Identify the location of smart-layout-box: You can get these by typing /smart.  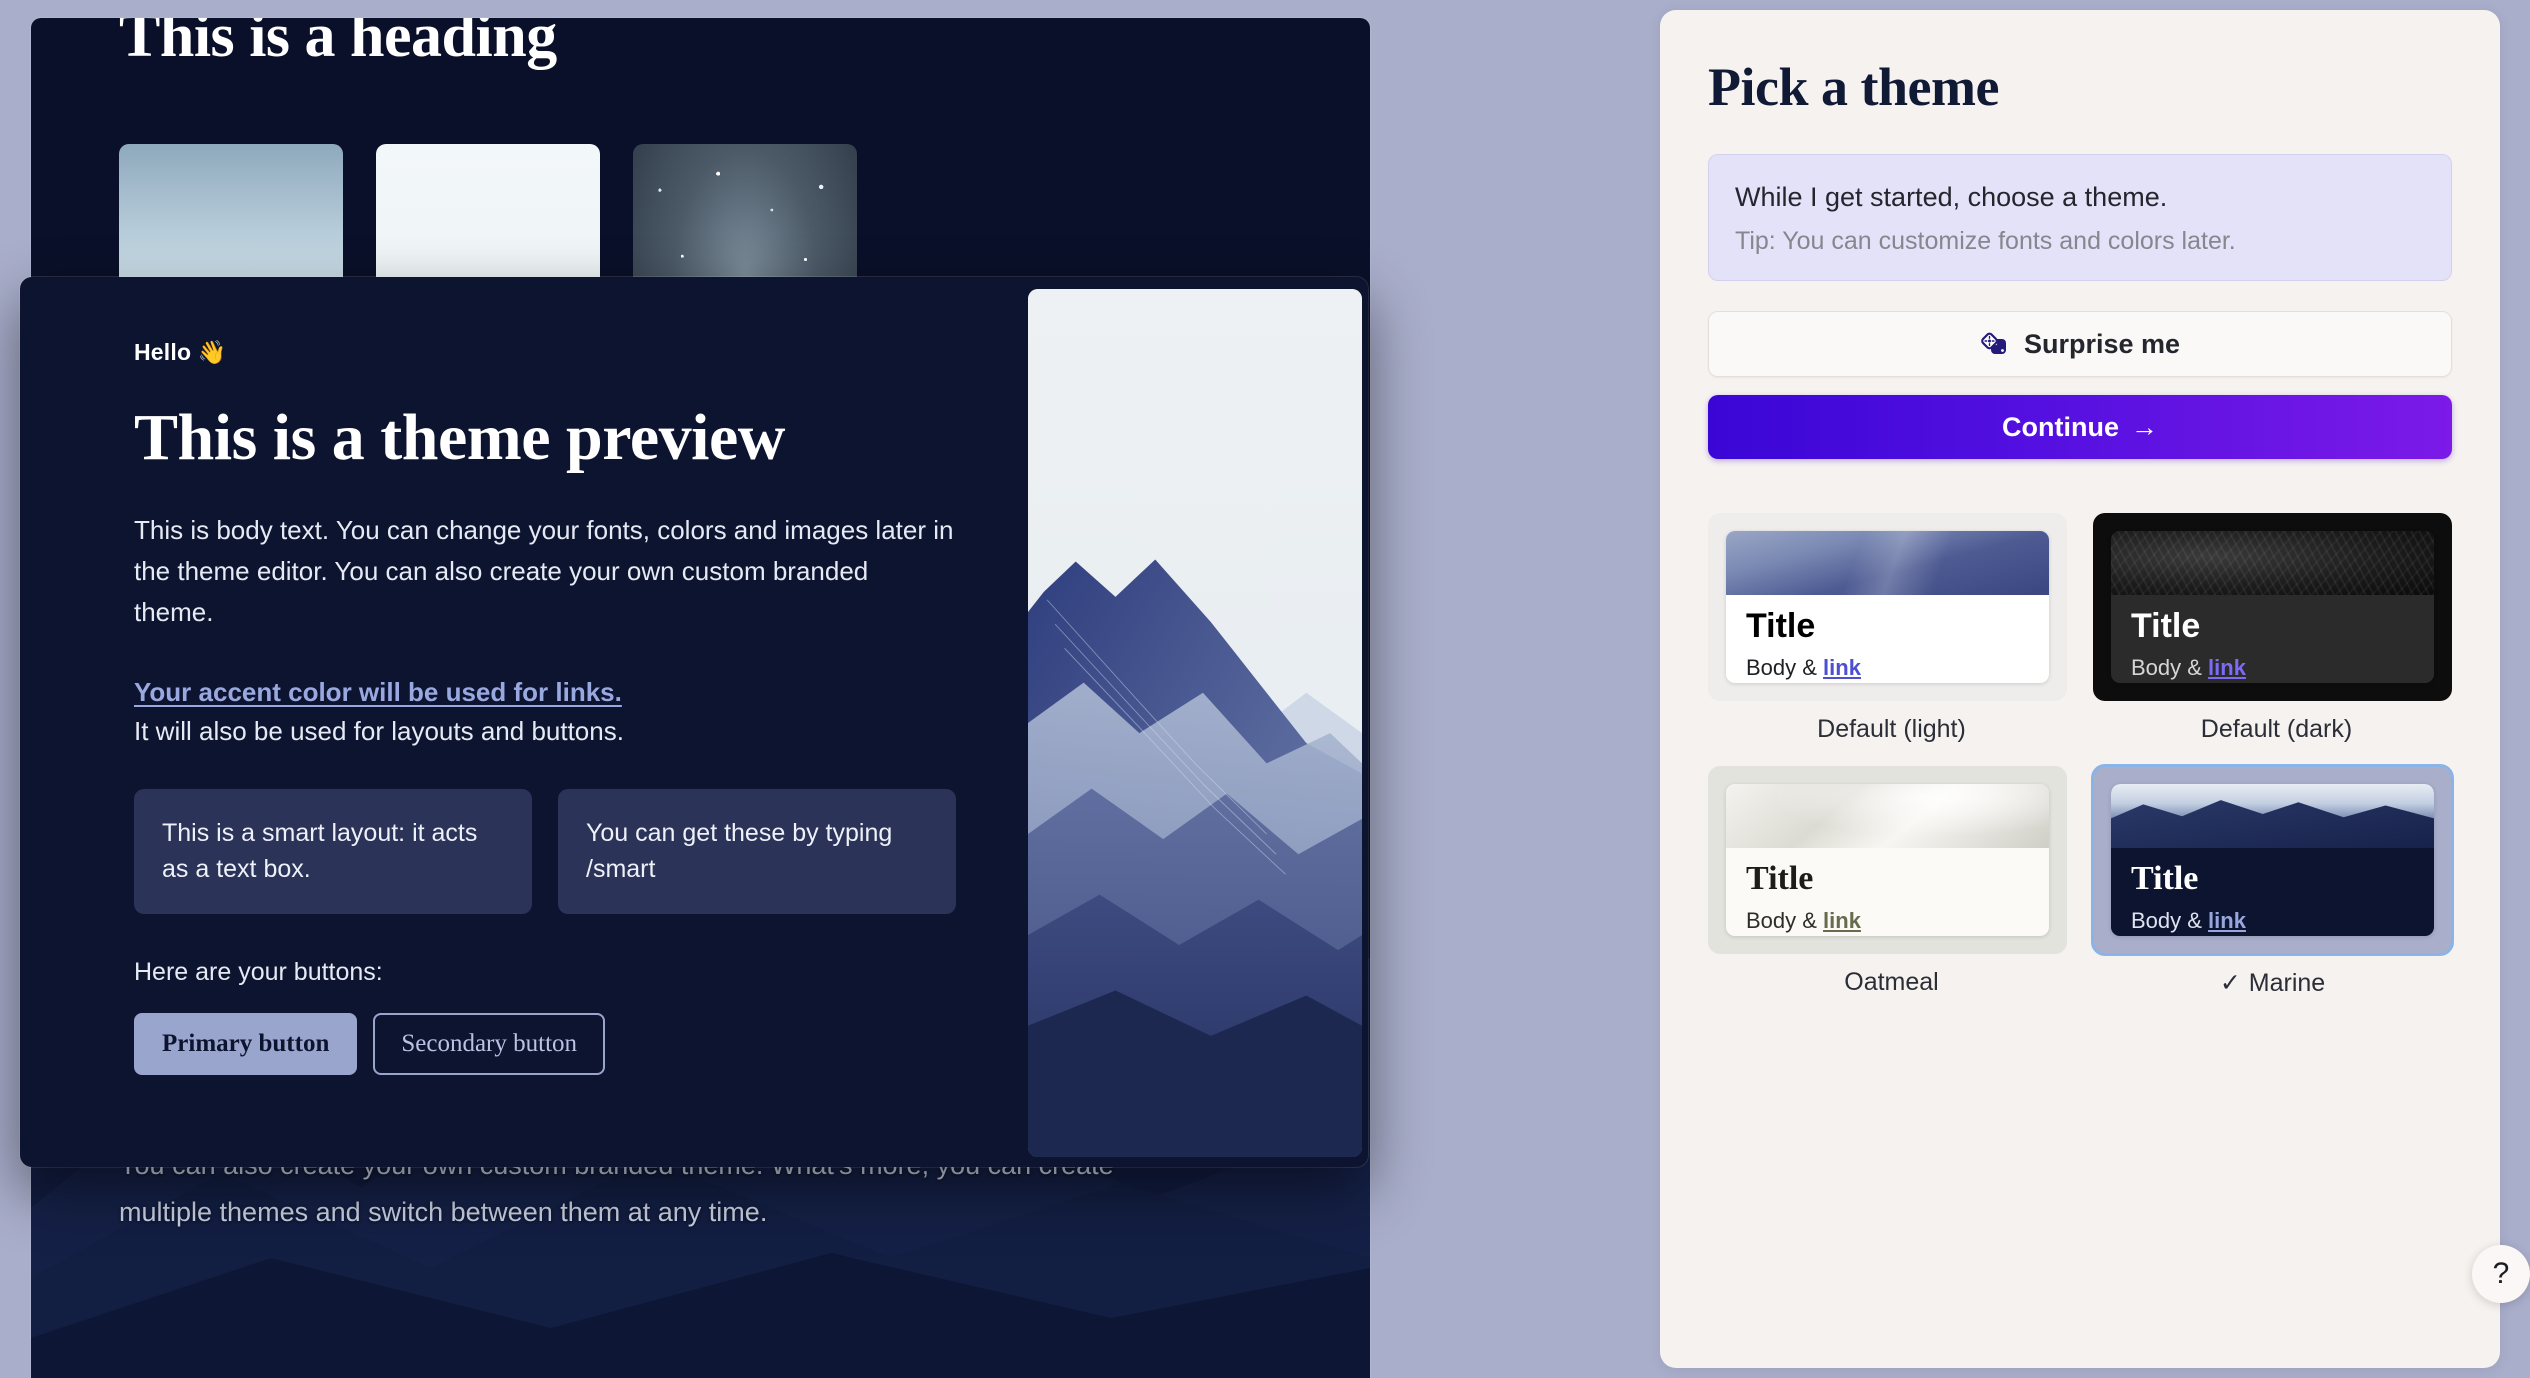
(757, 851).